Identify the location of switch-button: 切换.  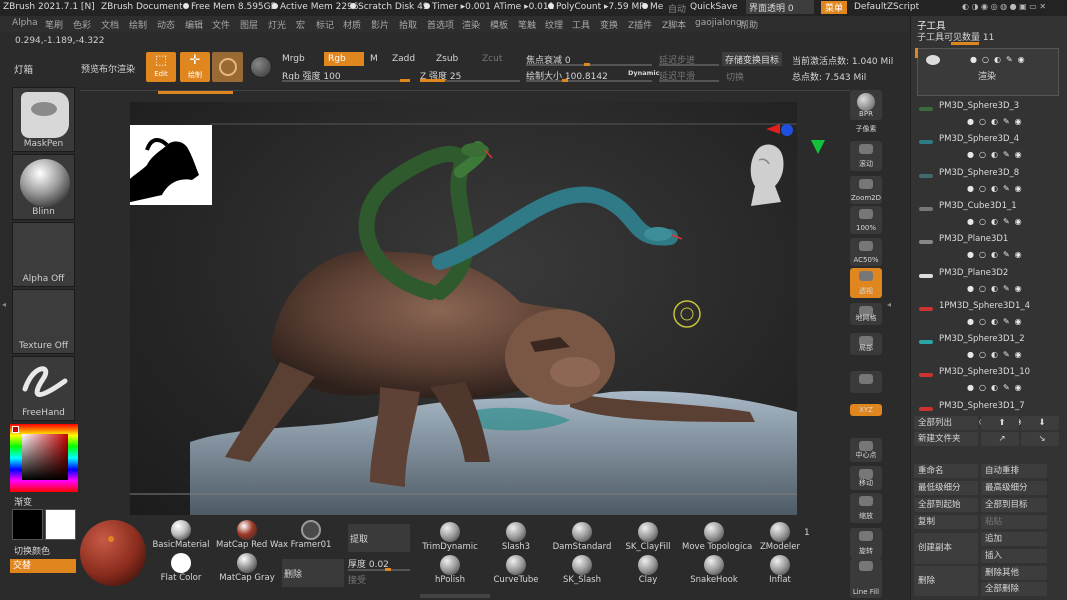
(735, 76).